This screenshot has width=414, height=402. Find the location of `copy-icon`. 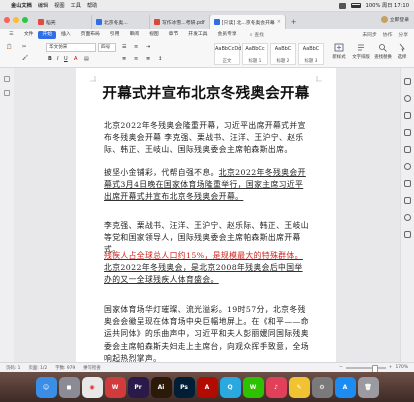

copy-icon is located at coordinates (407, 149).